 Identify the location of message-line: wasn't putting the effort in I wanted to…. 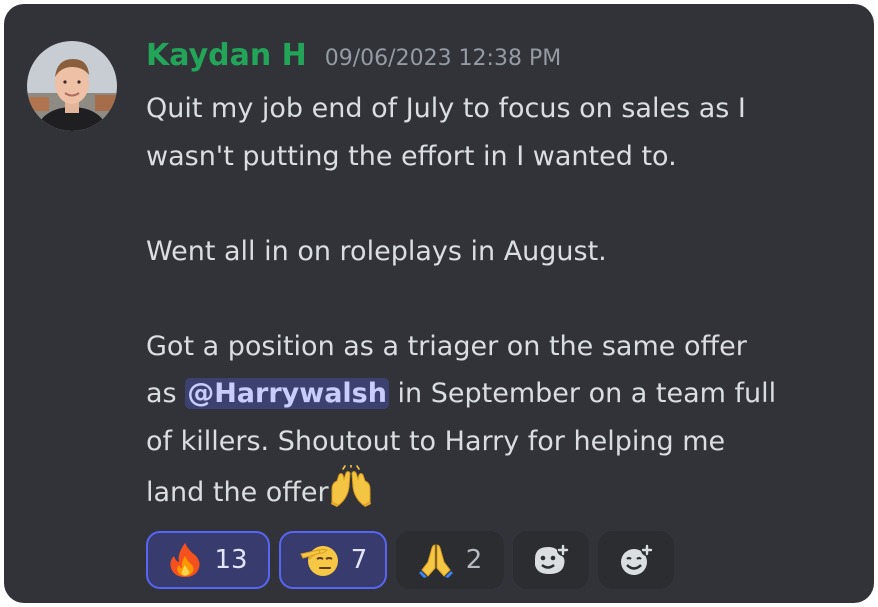
(411, 156).